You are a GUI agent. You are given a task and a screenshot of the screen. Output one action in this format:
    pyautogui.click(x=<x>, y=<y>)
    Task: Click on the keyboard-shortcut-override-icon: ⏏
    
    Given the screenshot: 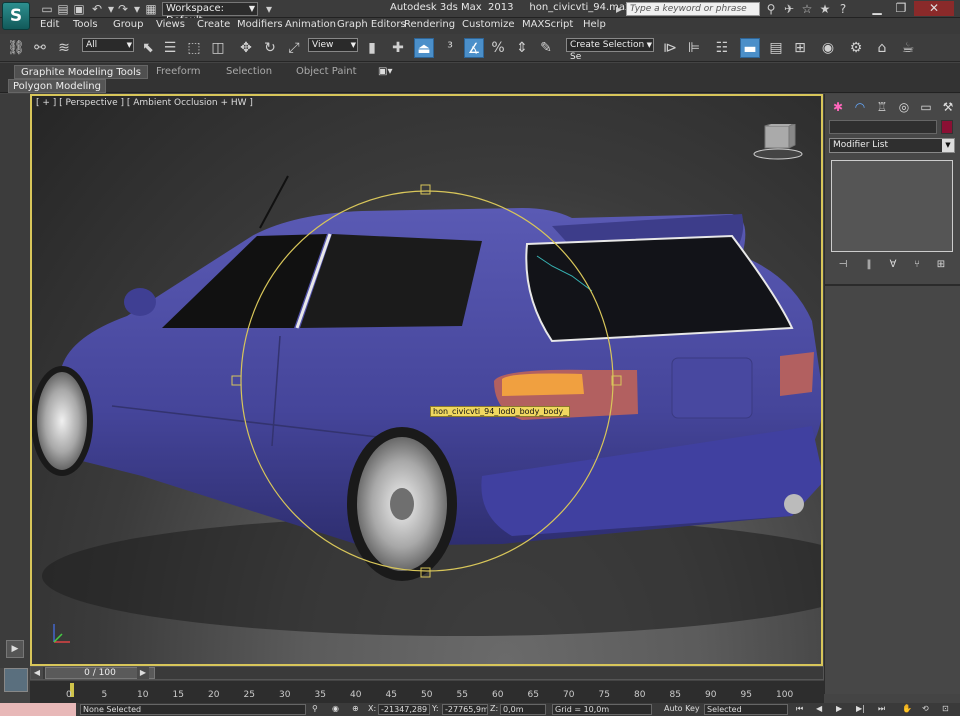 What is the action you would take?
    pyautogui.click(x=424, y=48)
    